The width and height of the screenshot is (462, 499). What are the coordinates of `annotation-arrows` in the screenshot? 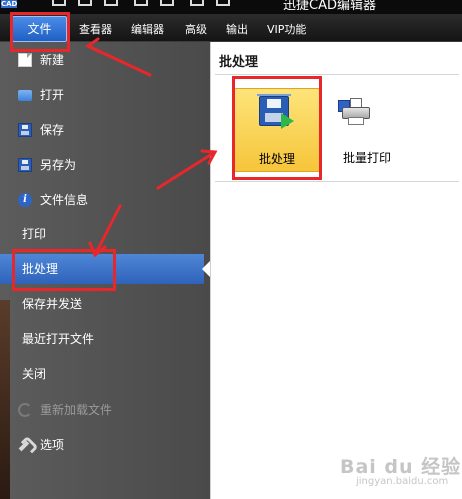 It's located at (151, 147).